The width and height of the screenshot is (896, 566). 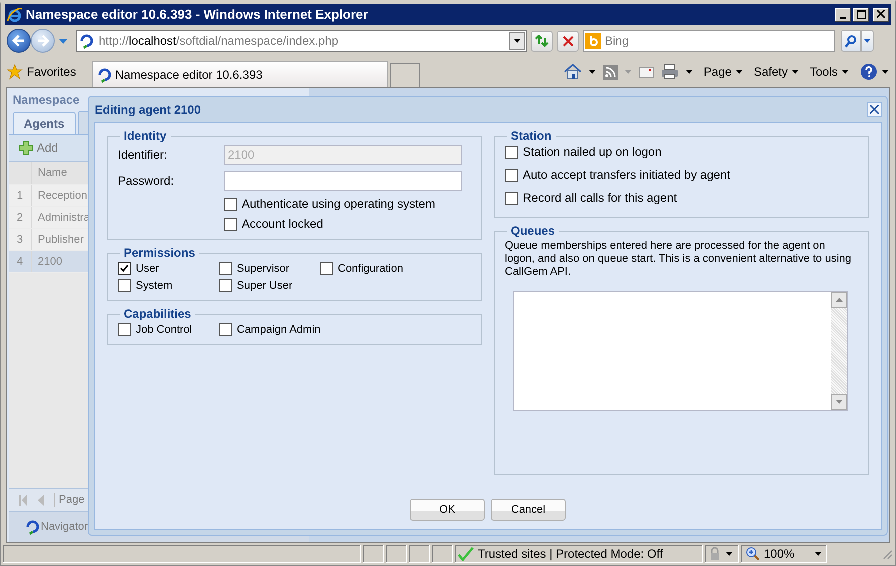 What do you see at coordinates (593, 41) in the screenshot?
I see `search-provider-icon` at bounding box center [593, 41].